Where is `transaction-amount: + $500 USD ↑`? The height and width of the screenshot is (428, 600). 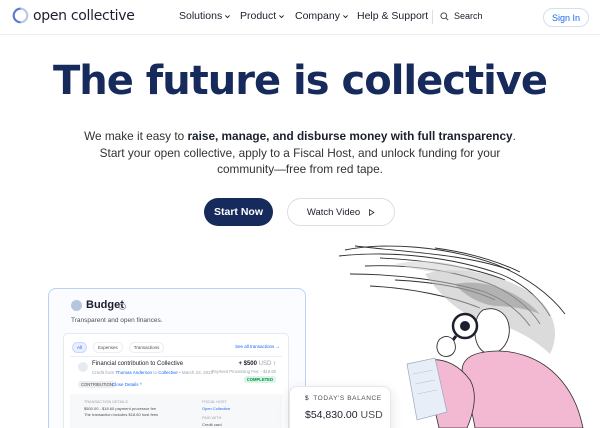 transaction-amount: + $500 USD ↑ is located at coordinates (257, 364).